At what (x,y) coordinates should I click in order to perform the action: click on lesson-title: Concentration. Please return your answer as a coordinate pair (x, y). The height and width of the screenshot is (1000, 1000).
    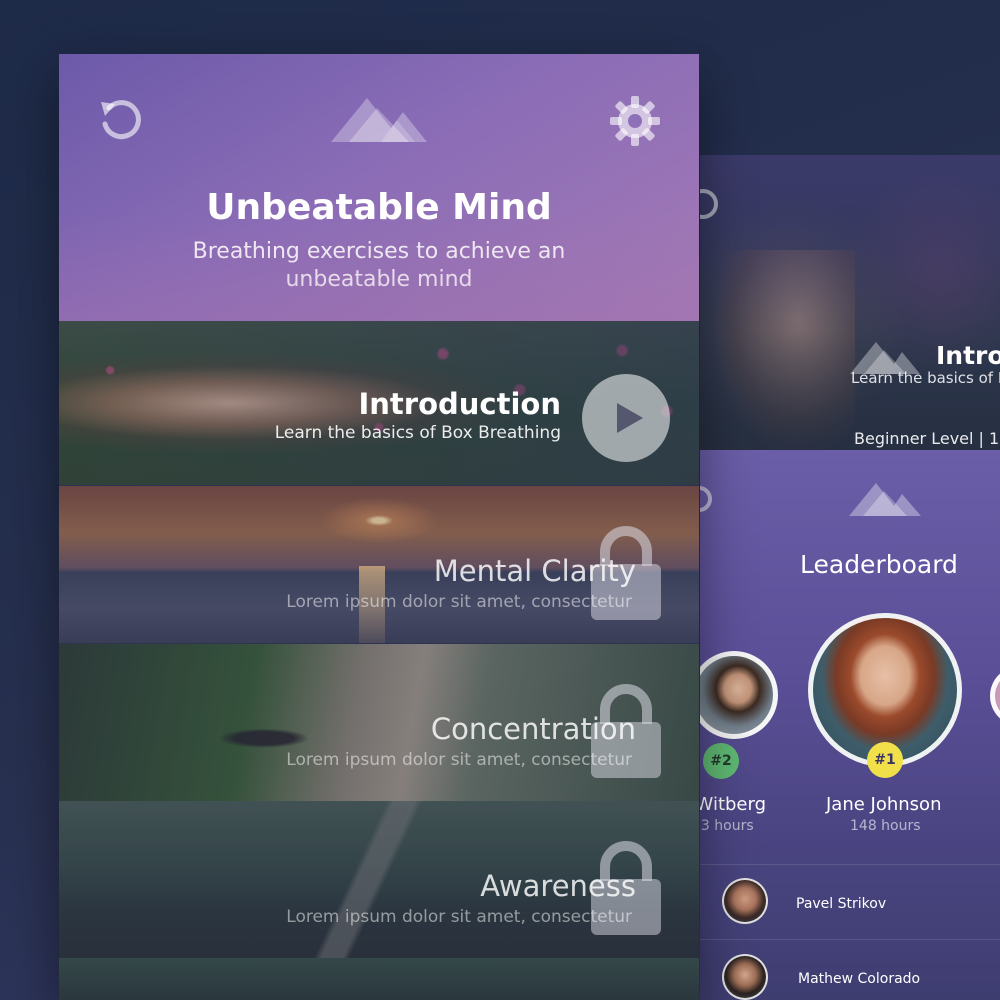
    Looking at the image, I should click on (533, 729).